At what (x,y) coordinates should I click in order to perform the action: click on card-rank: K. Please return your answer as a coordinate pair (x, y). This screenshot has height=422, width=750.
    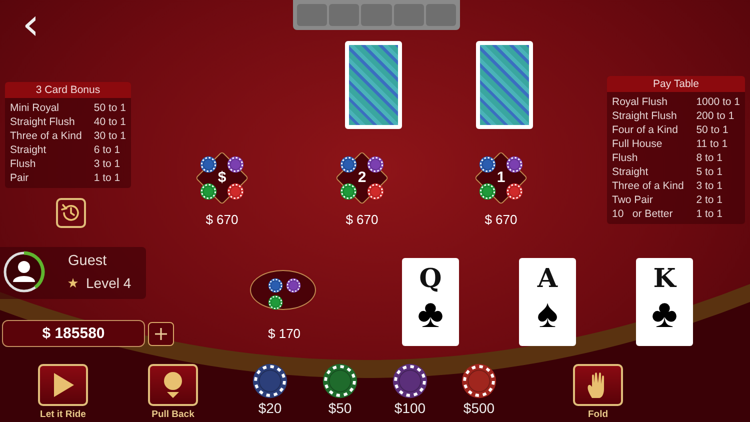
    Looking at the image, I should click on (664, 279).